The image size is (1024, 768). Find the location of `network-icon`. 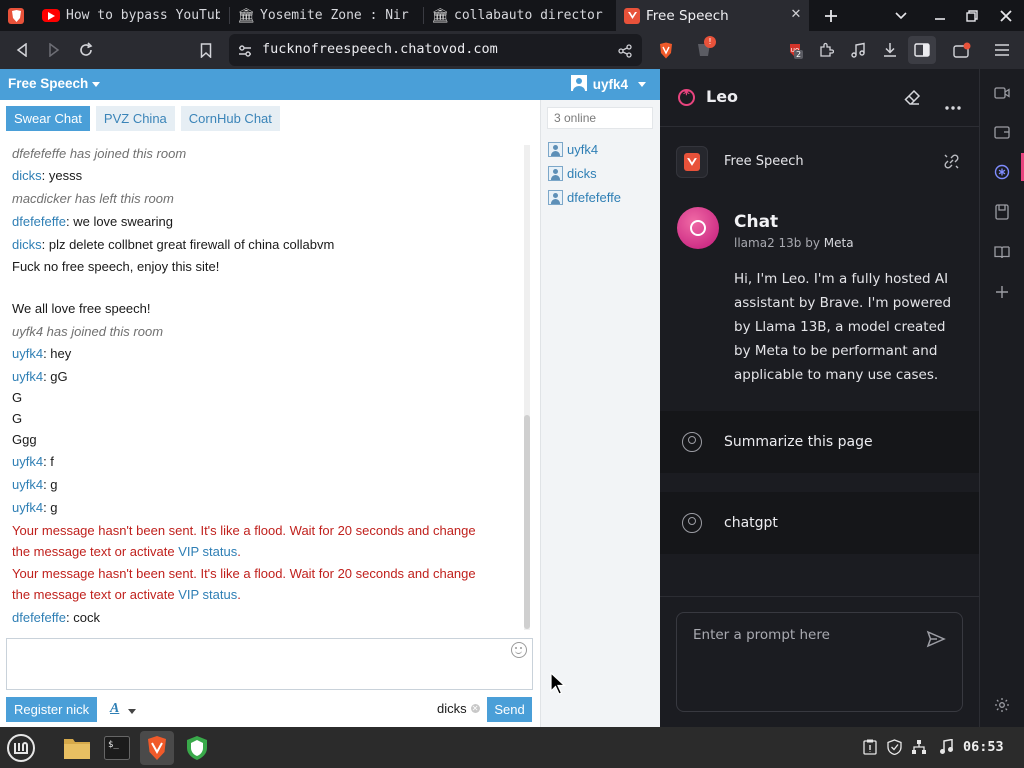

network-icon is located at coordinates (919, 747).